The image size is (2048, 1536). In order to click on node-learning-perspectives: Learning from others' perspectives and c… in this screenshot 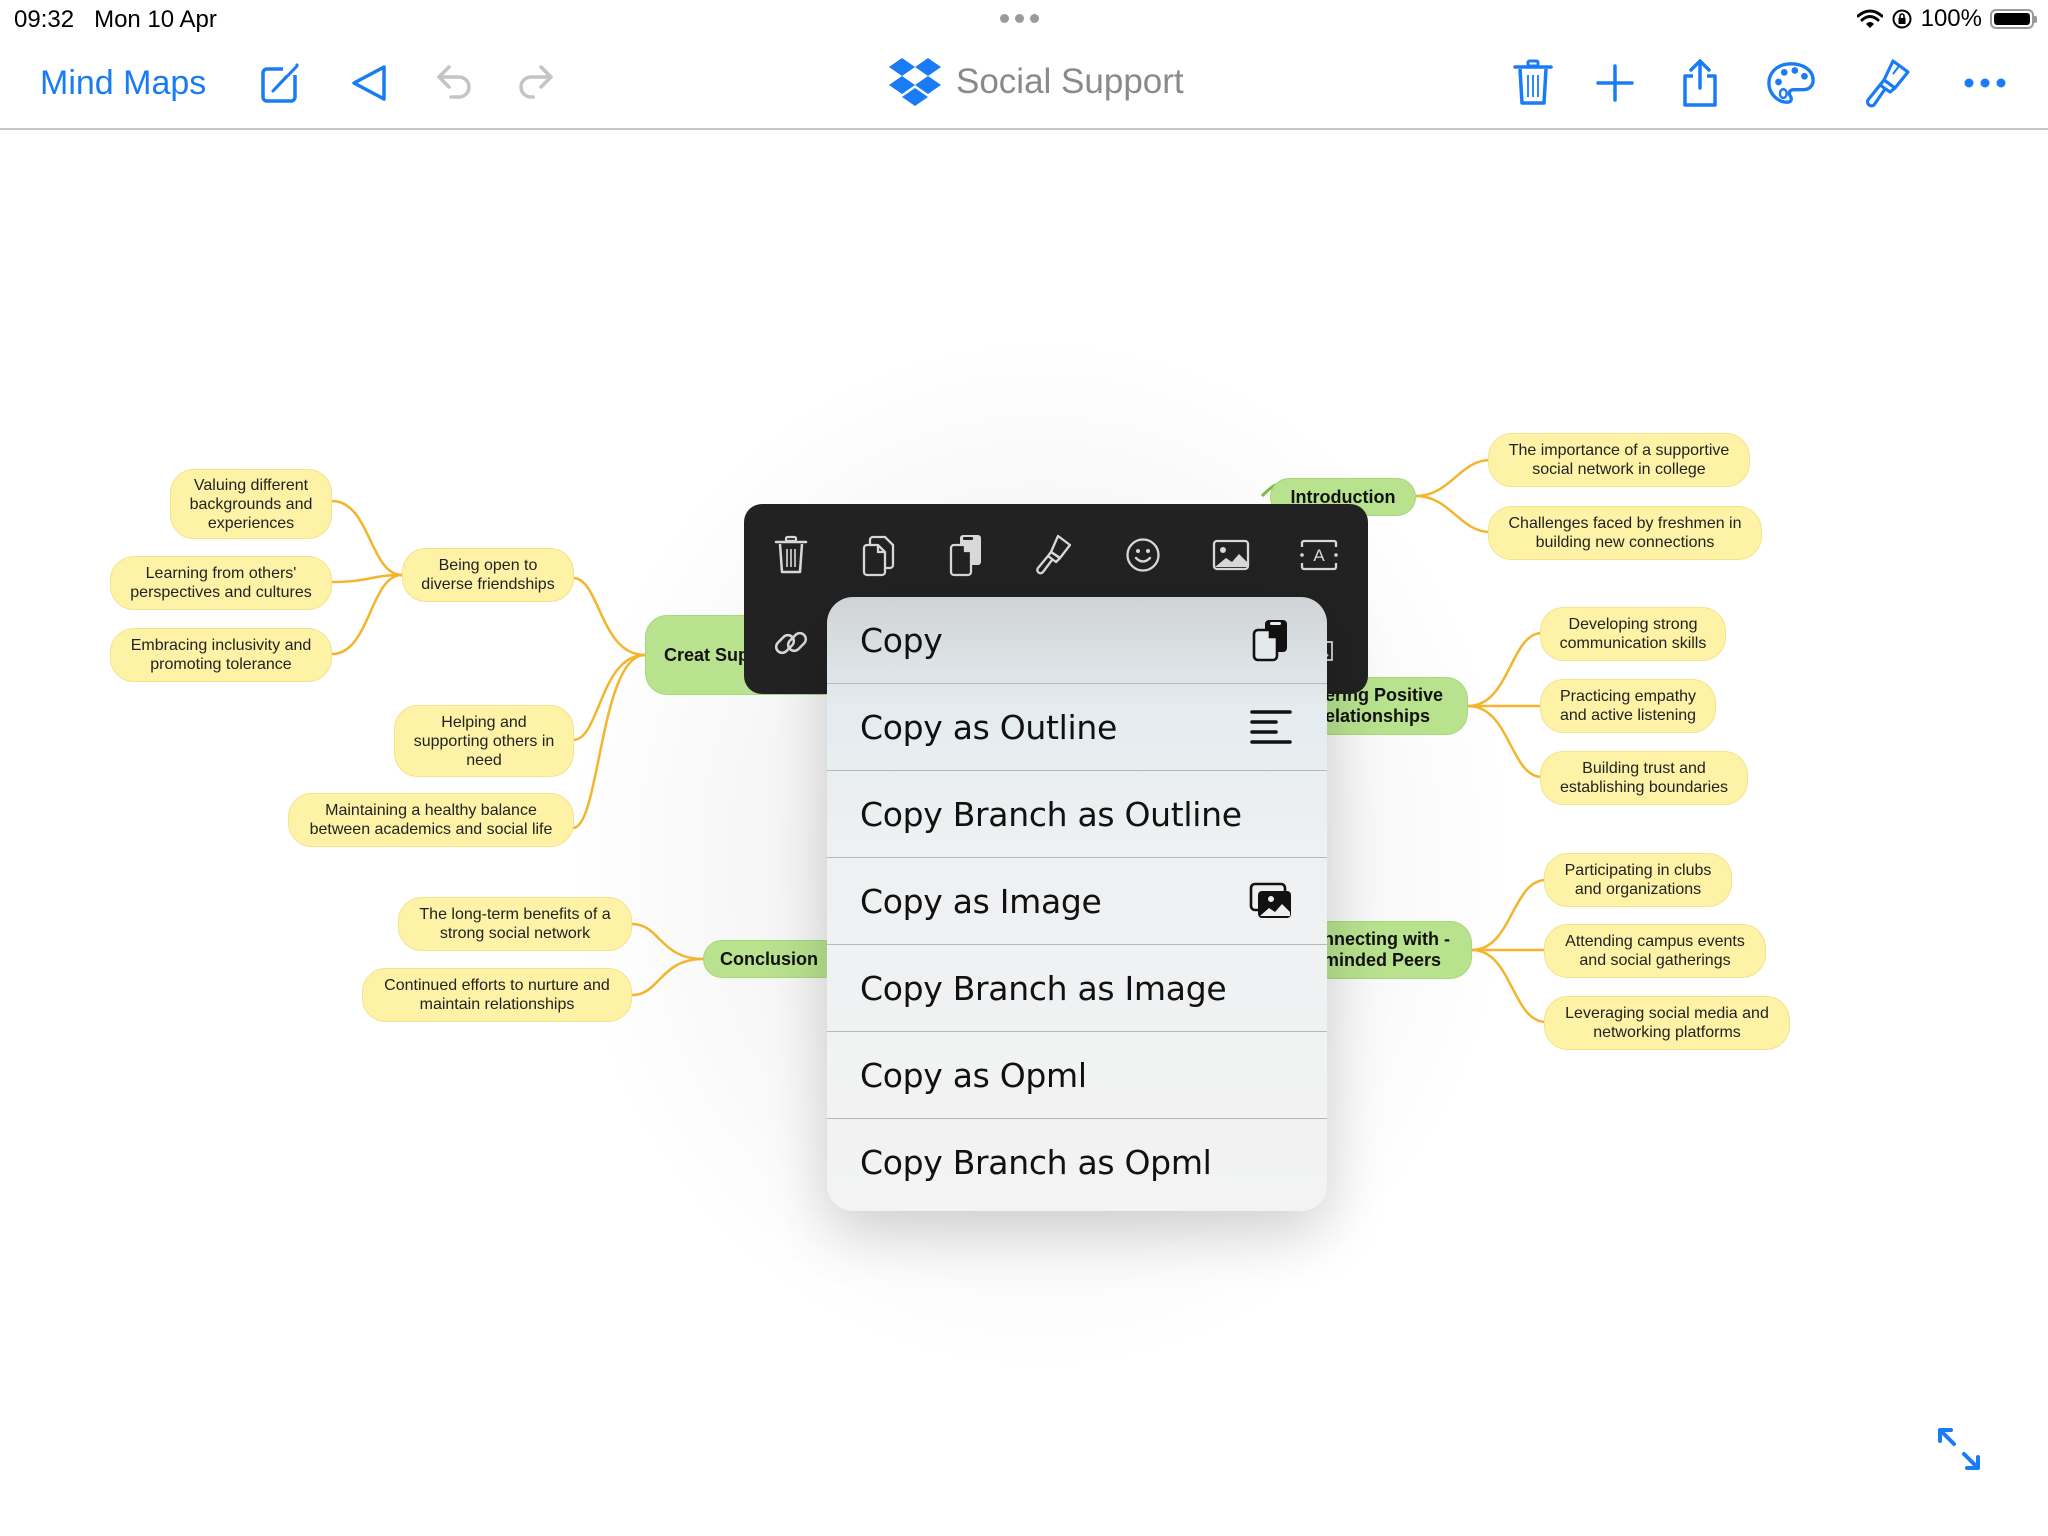, I will do `click(221, 583)`.